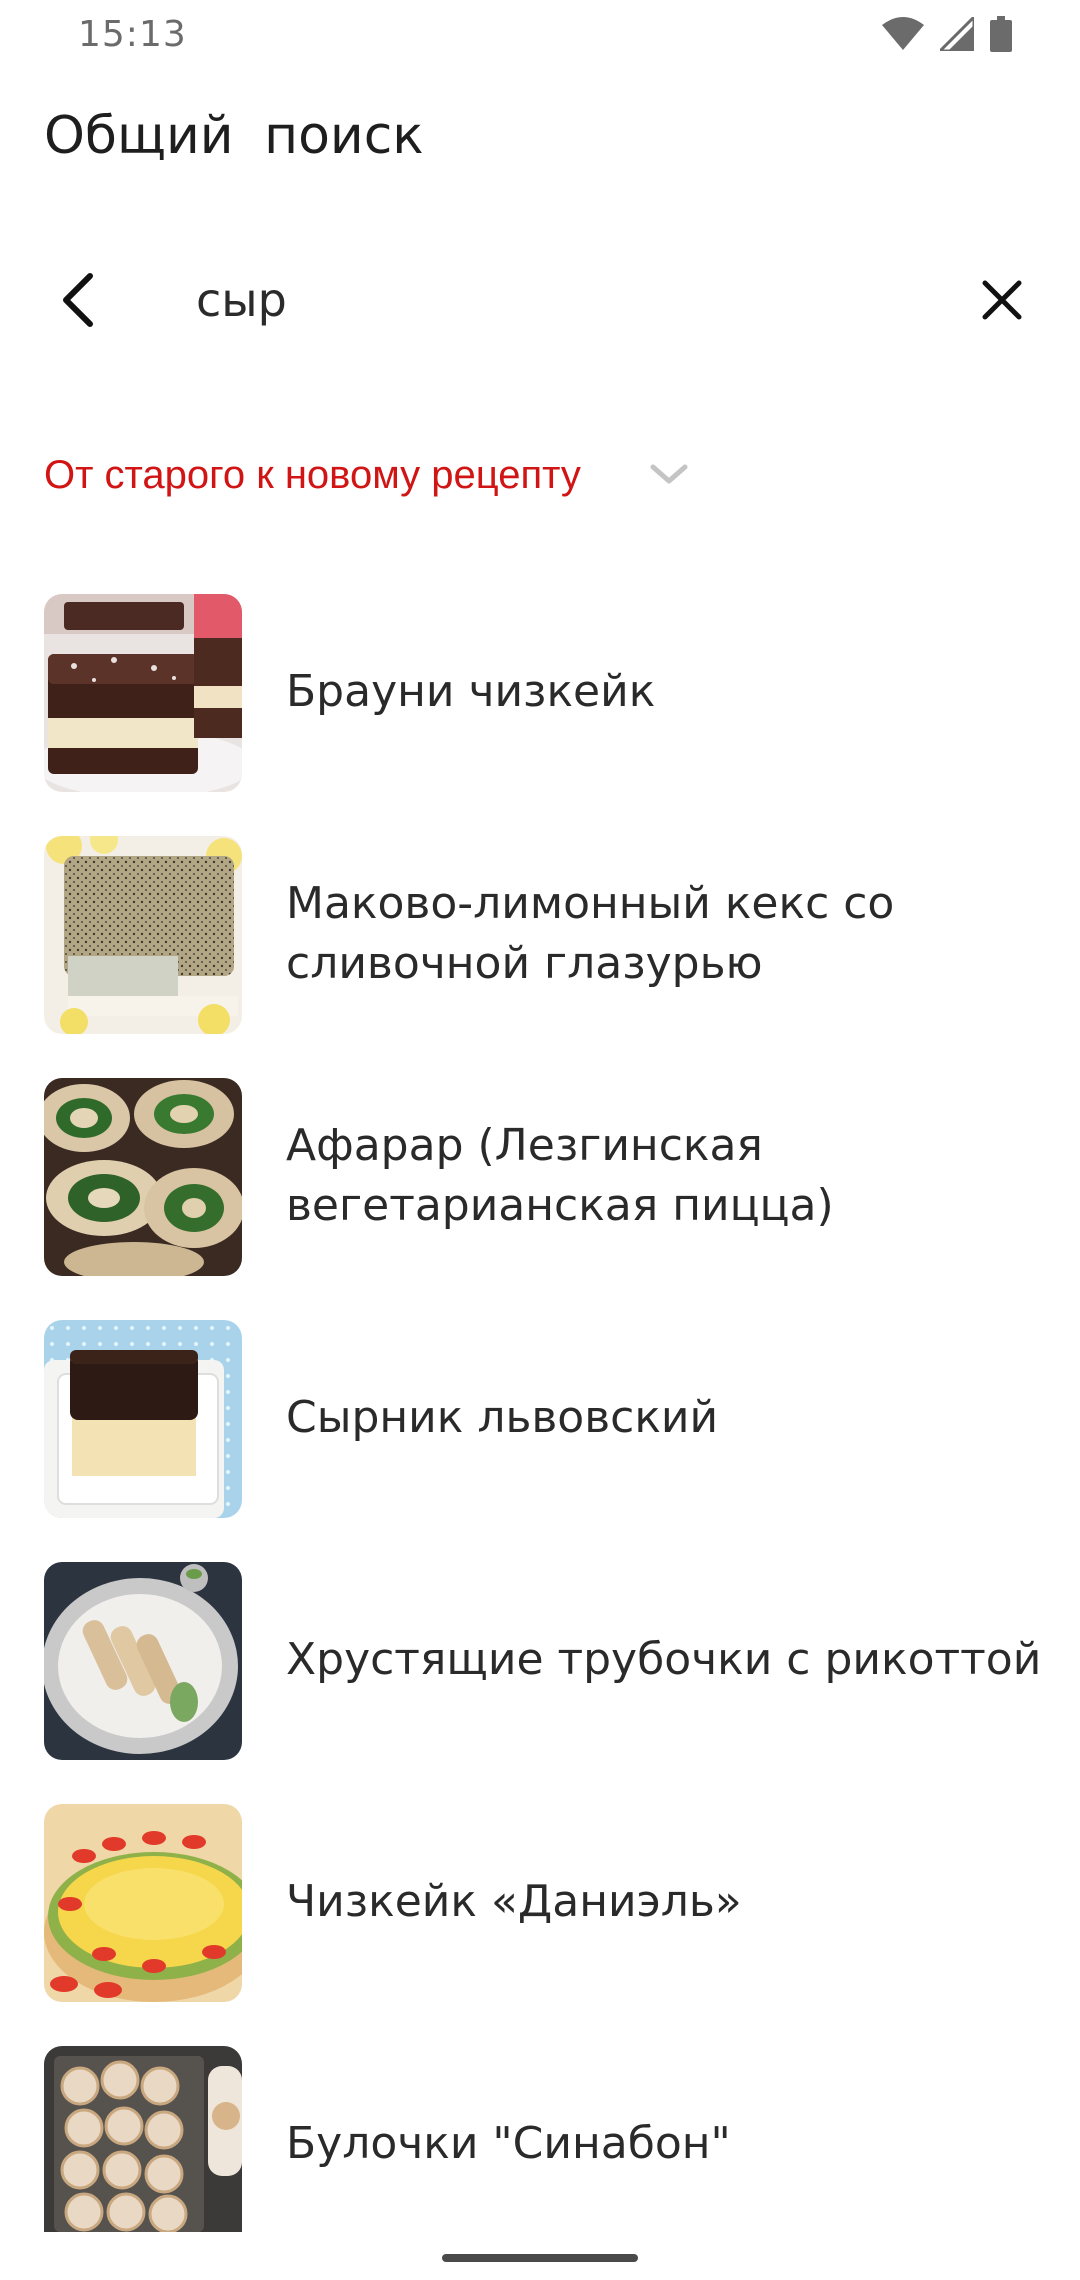  I want to click on recipe-title: Сырник львовский, so click(502, 1417).